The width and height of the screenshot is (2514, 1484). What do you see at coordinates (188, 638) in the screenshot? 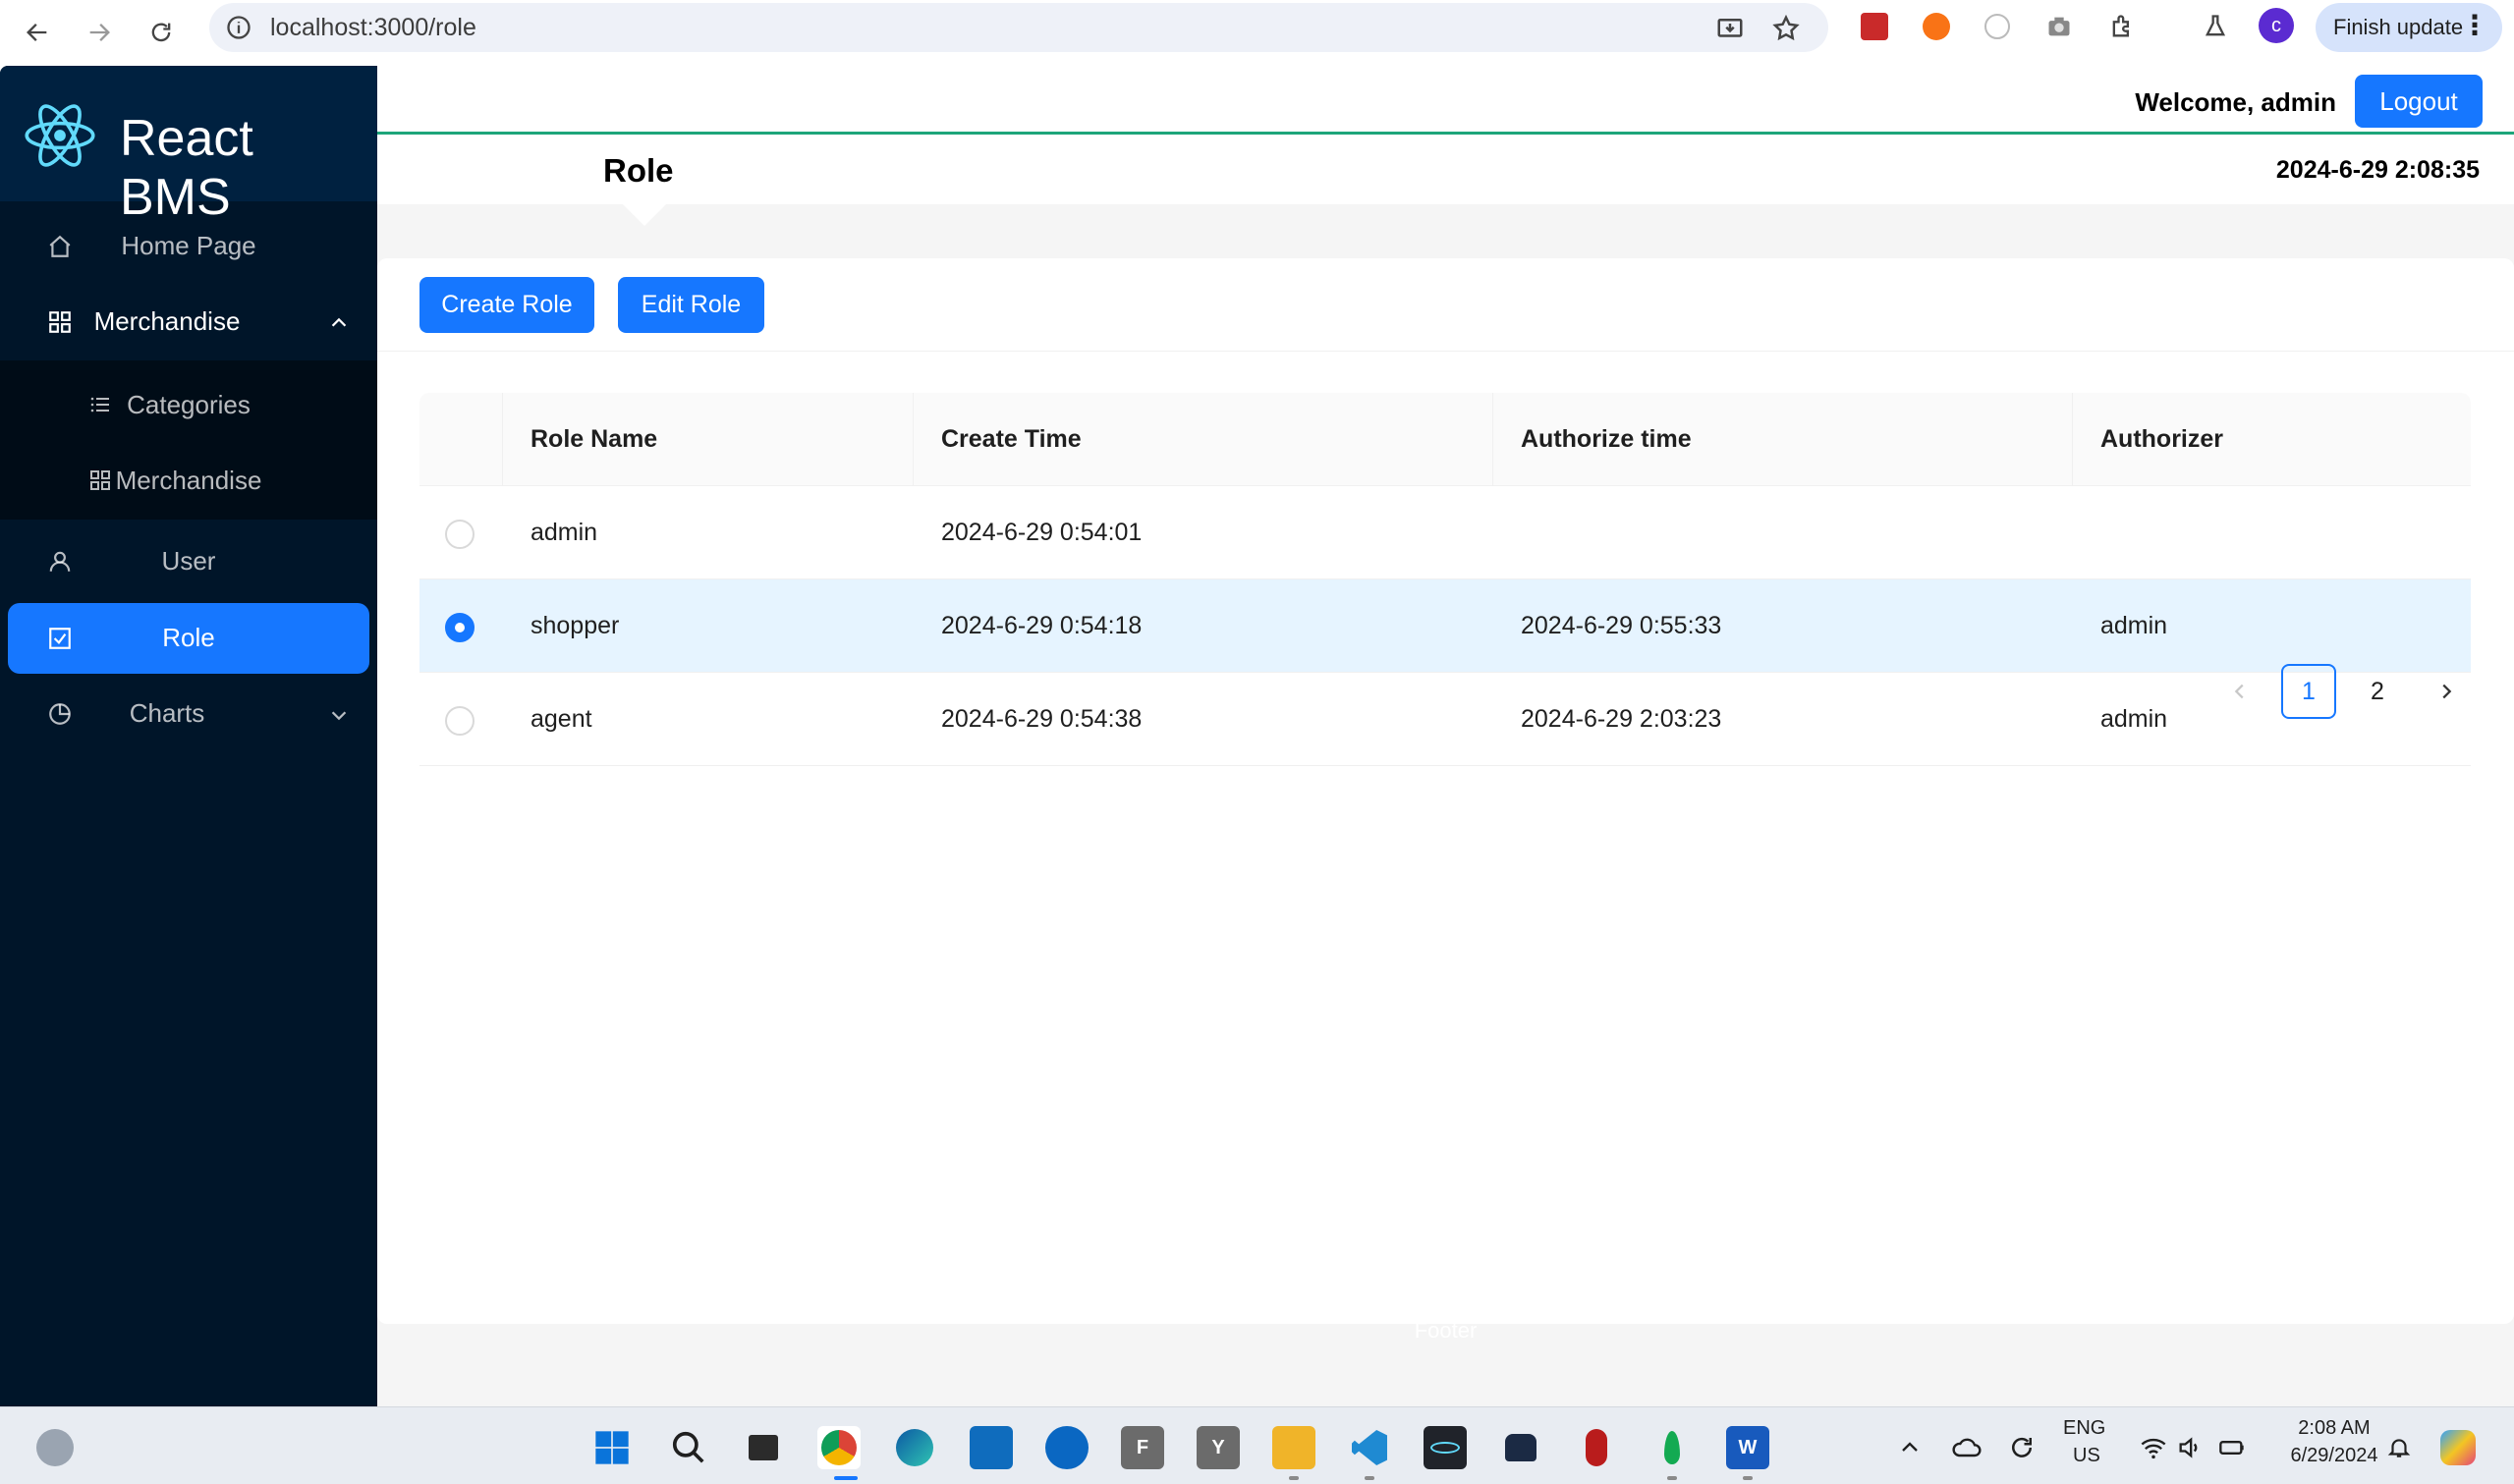
I see `sidebar-item-role: Role` at bounding box center [188, 638].